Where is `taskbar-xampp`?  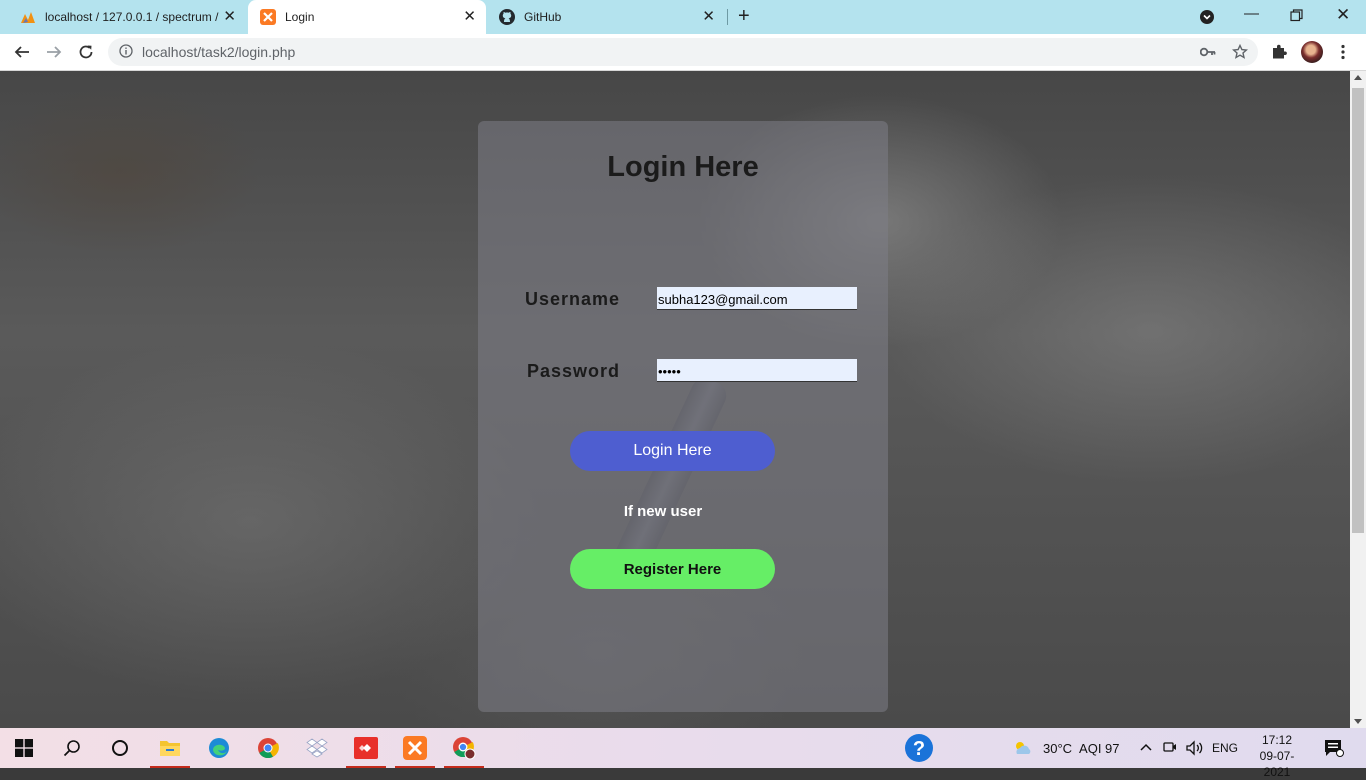 taskbar-xampp is located at coordinates (415, 748).